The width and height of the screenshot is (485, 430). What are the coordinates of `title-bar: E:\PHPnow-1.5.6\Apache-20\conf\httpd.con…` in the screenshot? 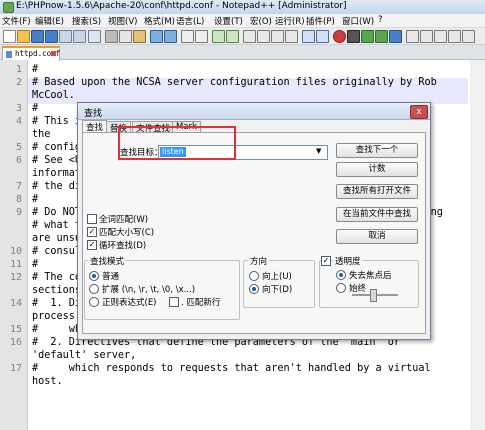 It's located at (242, 7).